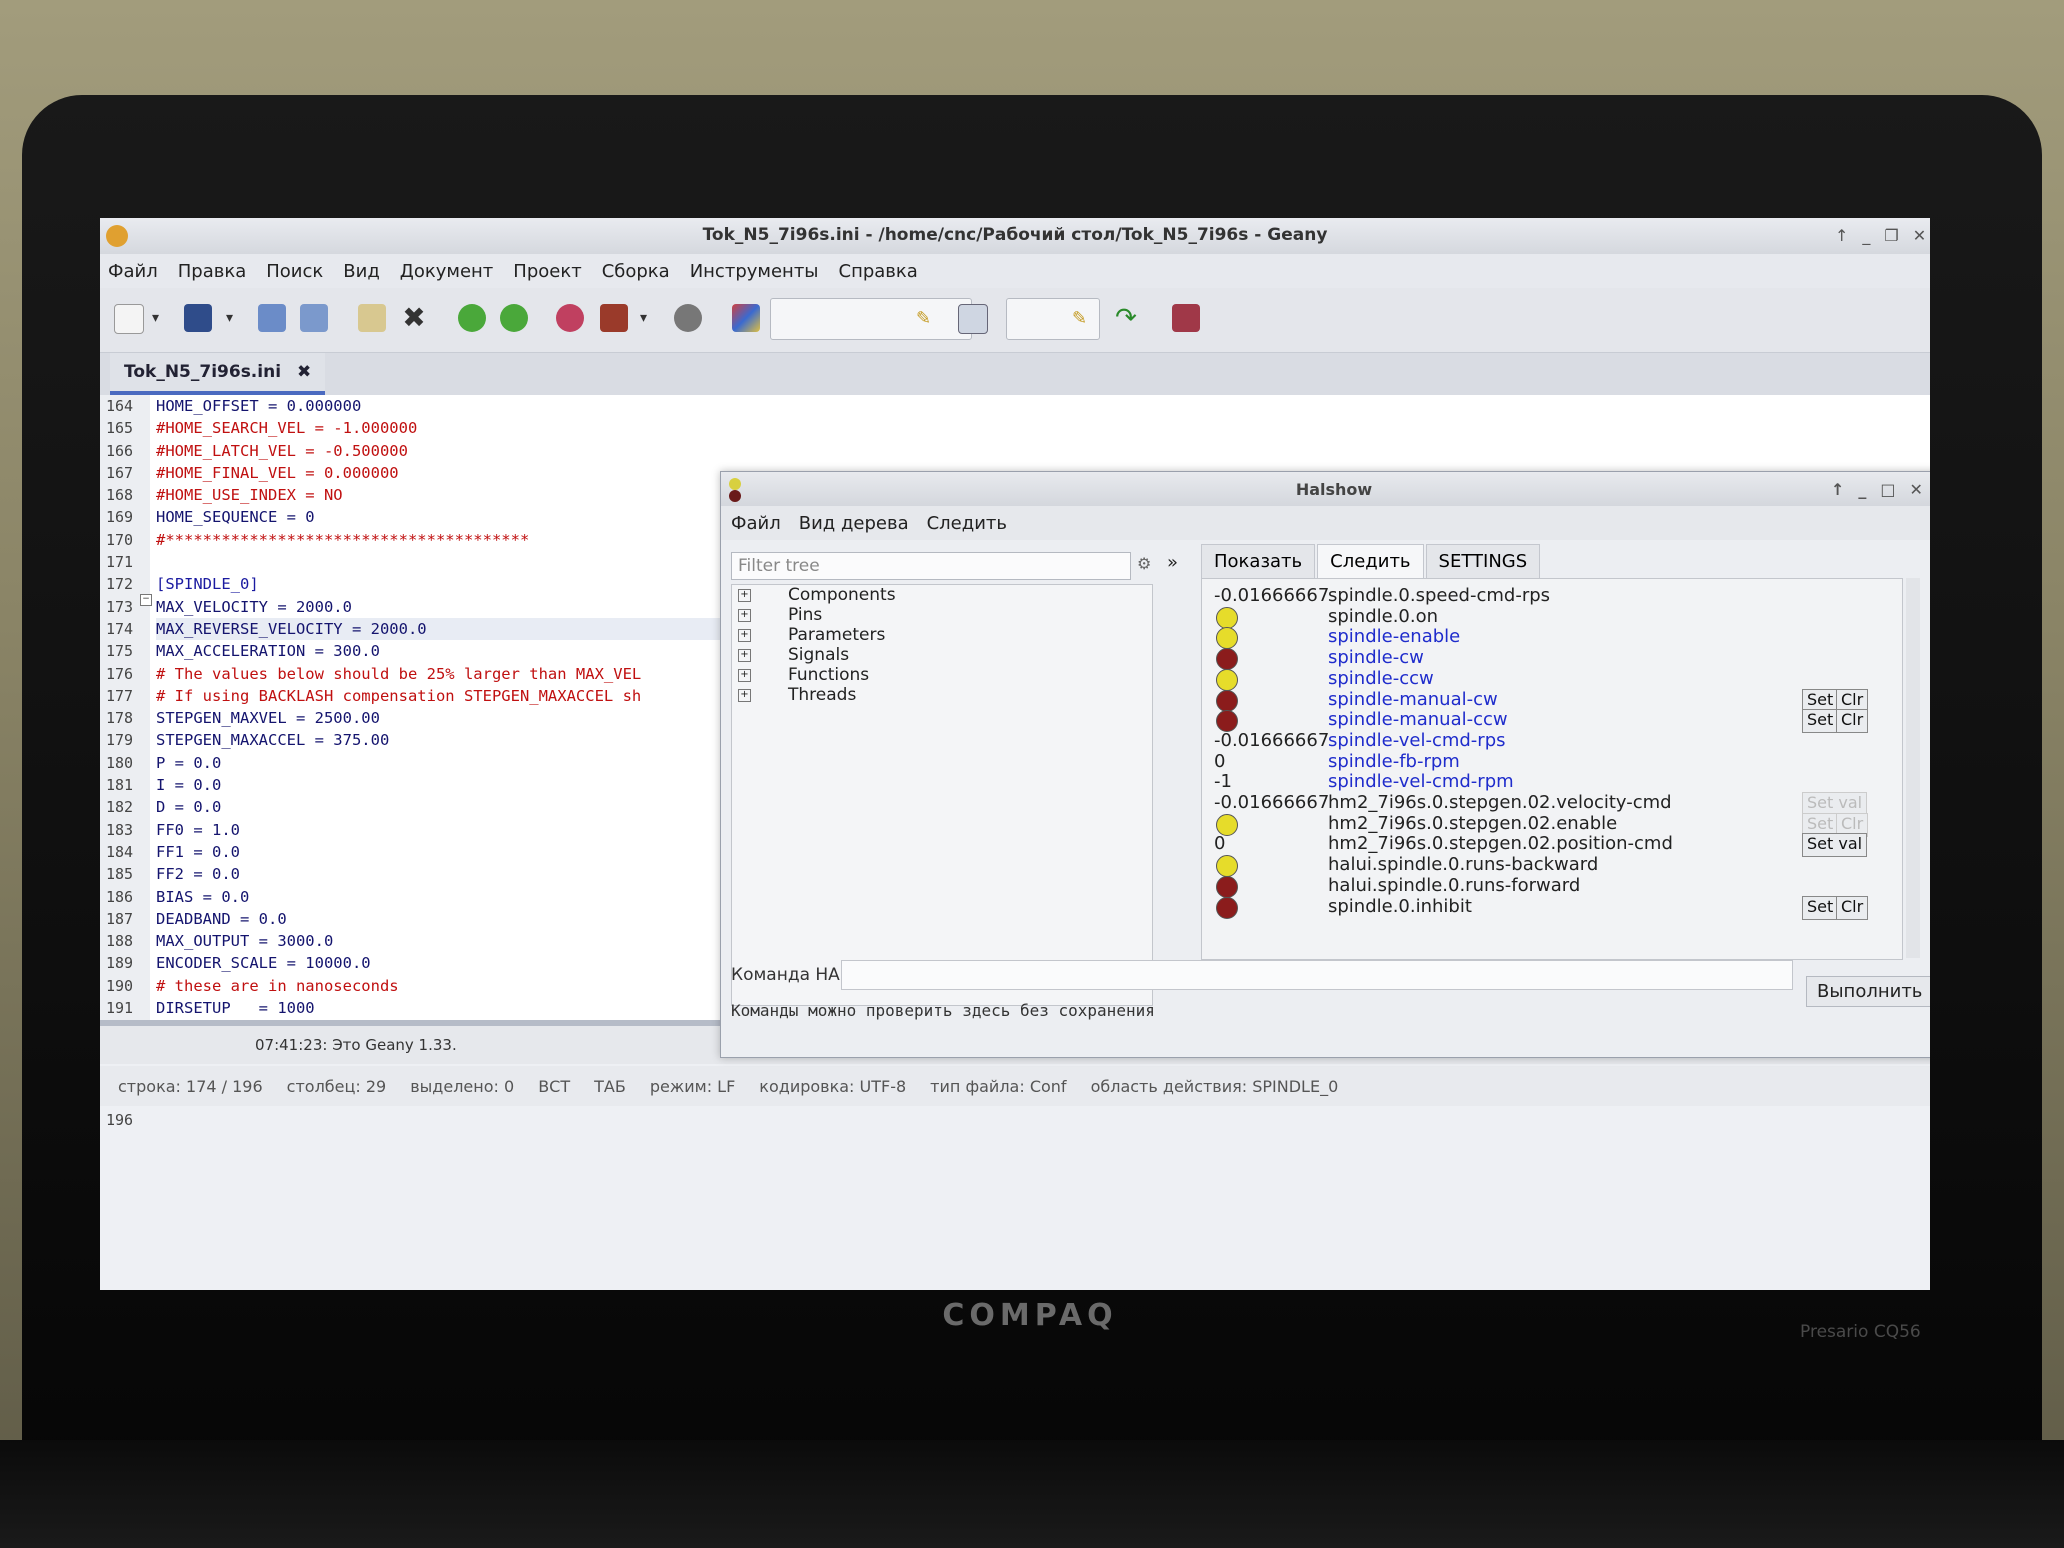 This screenshot has height=1548, width=2064. Describe the element at coordinates (1552, 700) in the screenshot. I see `watch-row: spindle-manual-cw Set Clr` at that location.